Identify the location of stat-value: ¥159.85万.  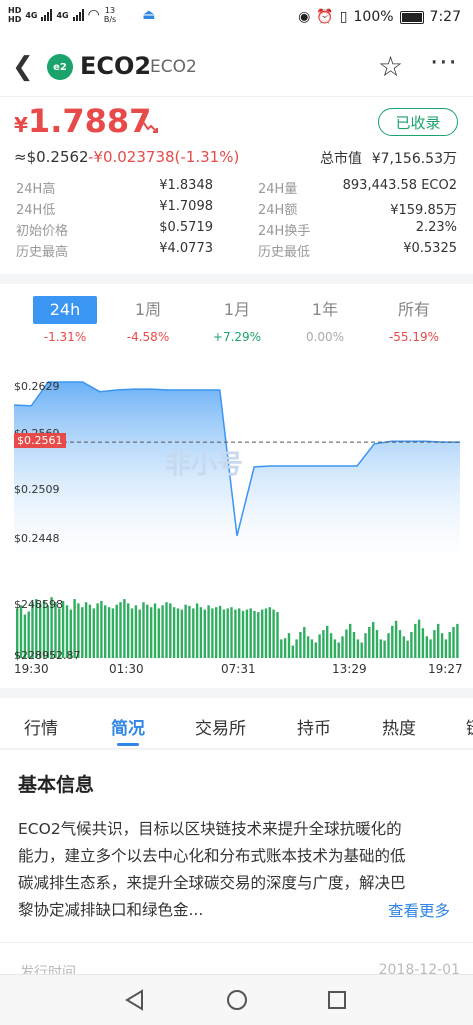
(423, 210).